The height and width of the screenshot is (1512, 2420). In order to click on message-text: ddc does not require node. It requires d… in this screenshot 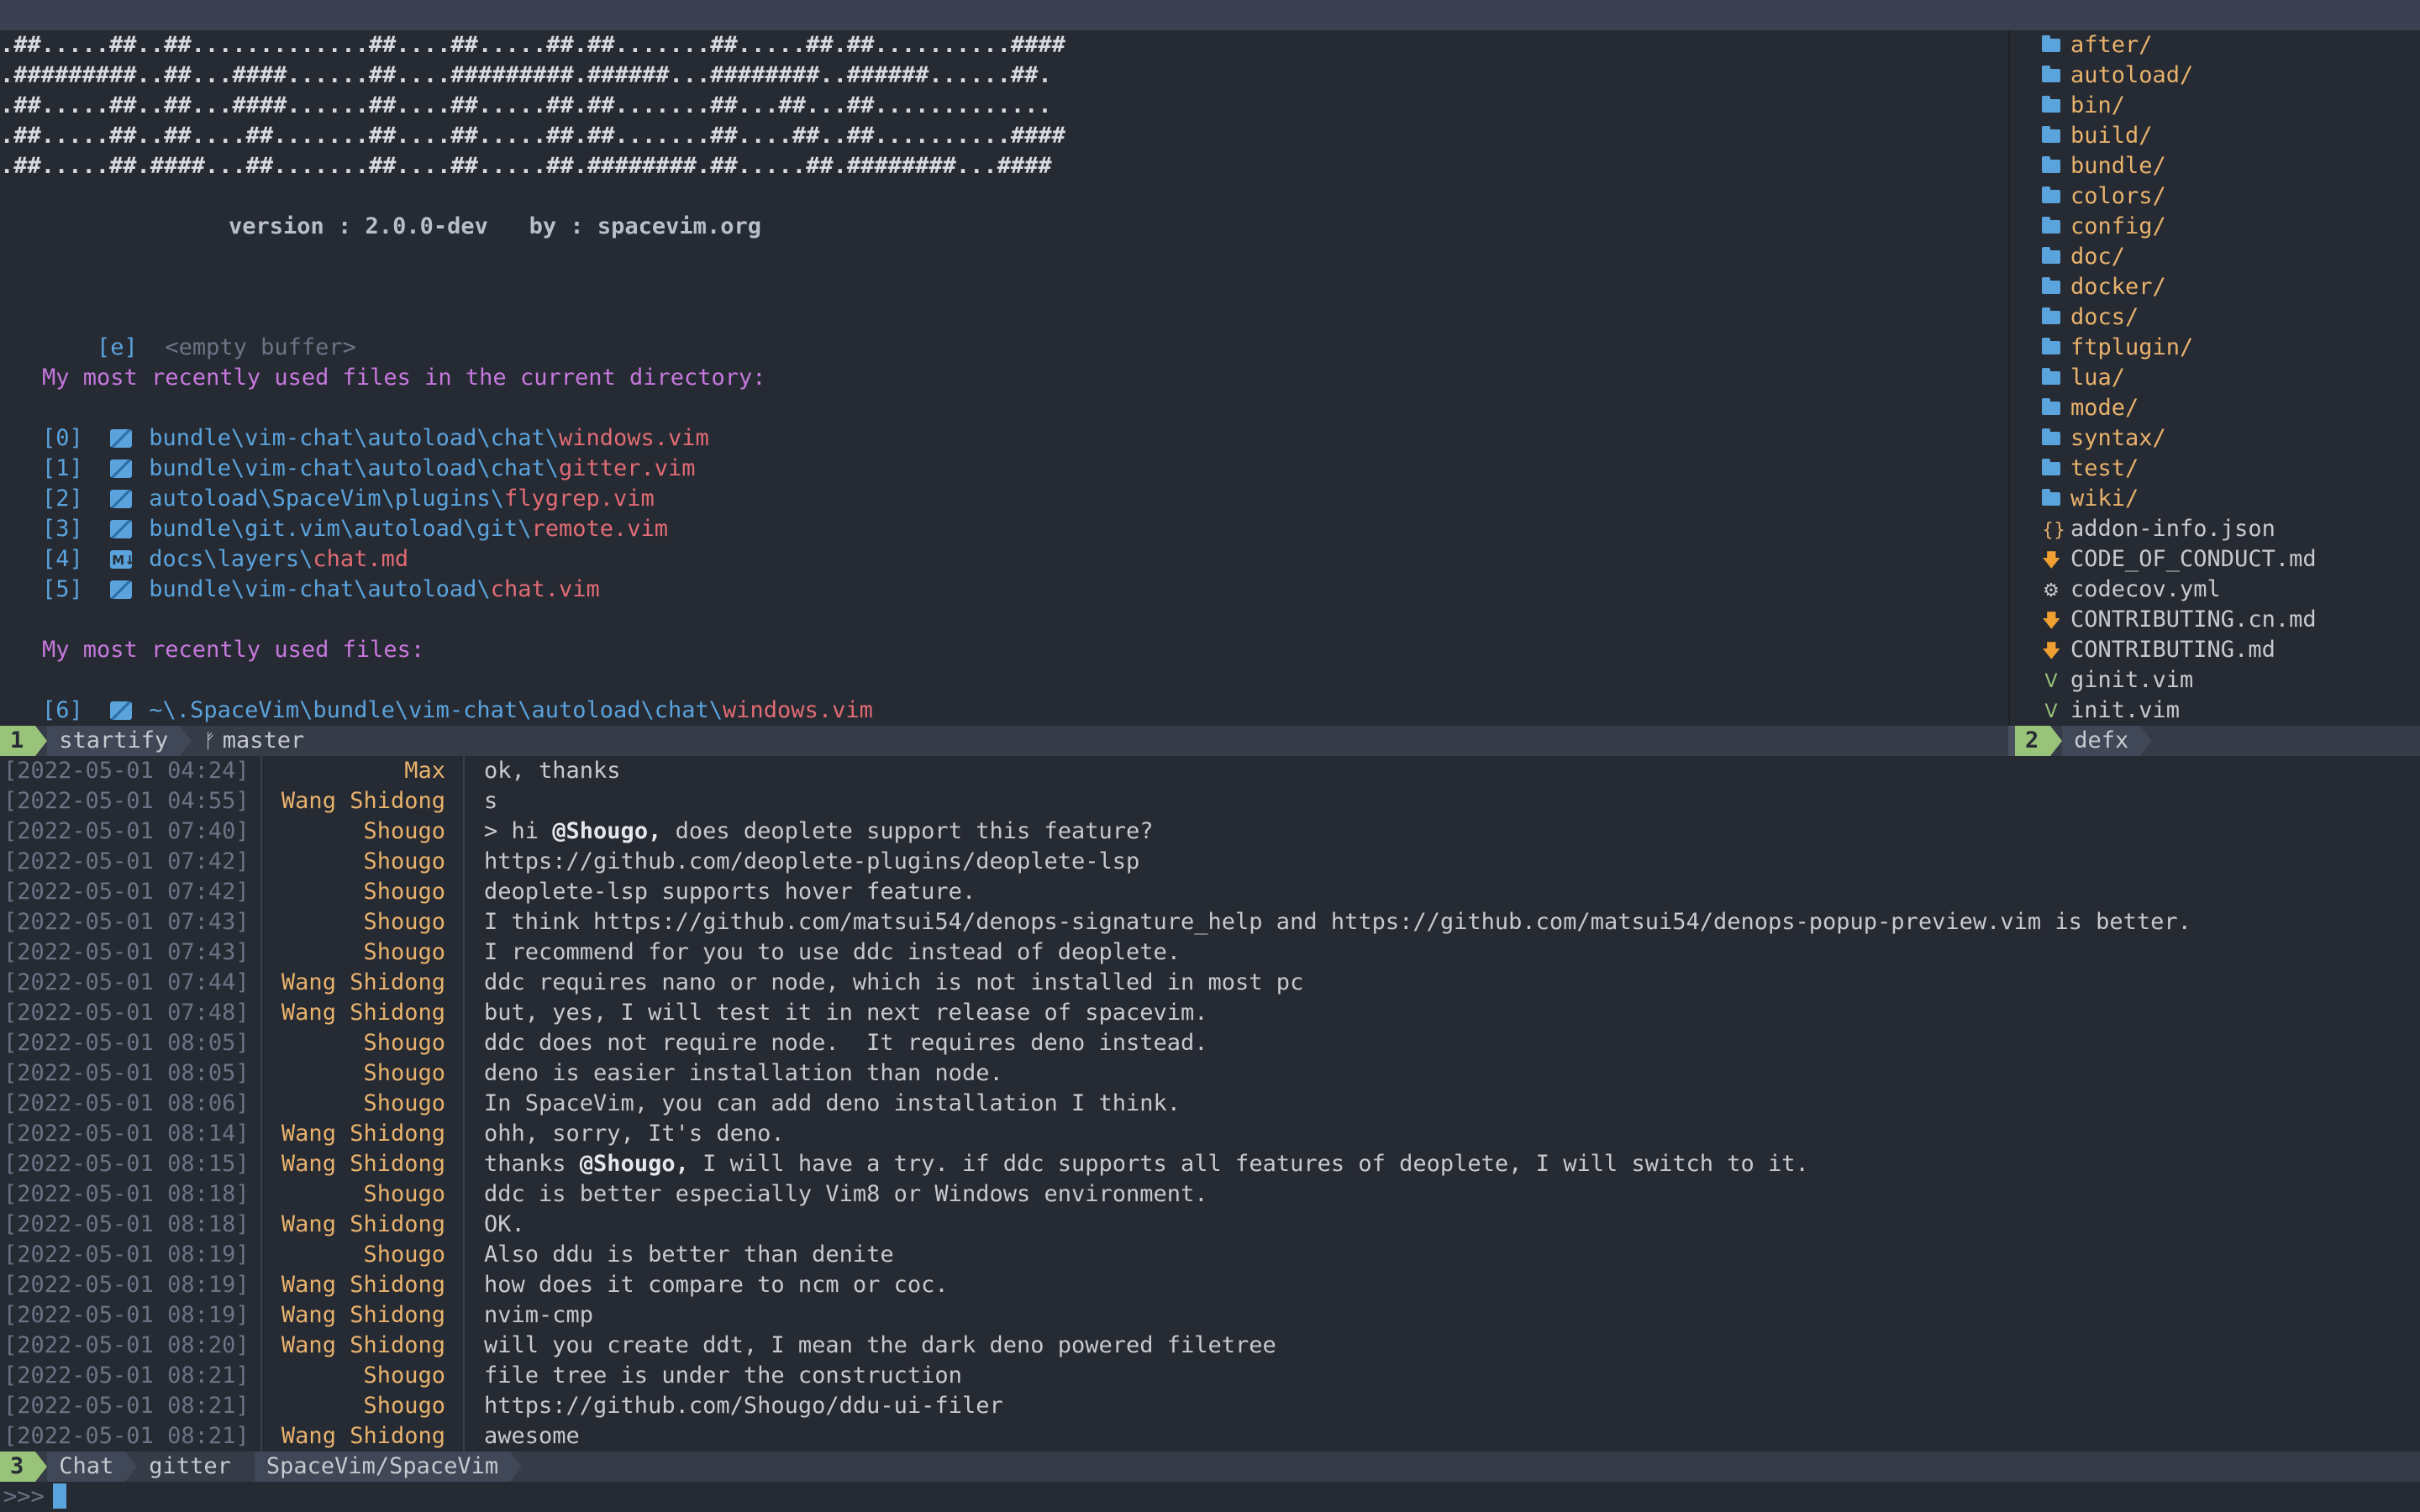, I will do `click(846, 1043)`.